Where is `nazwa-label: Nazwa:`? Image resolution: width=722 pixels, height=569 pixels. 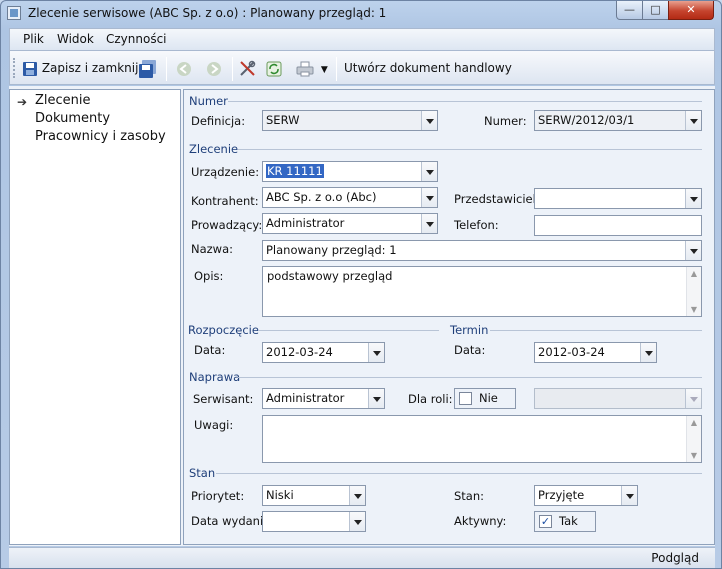 nazwa-label: Nazwa: is located at coordinates (212, 249).